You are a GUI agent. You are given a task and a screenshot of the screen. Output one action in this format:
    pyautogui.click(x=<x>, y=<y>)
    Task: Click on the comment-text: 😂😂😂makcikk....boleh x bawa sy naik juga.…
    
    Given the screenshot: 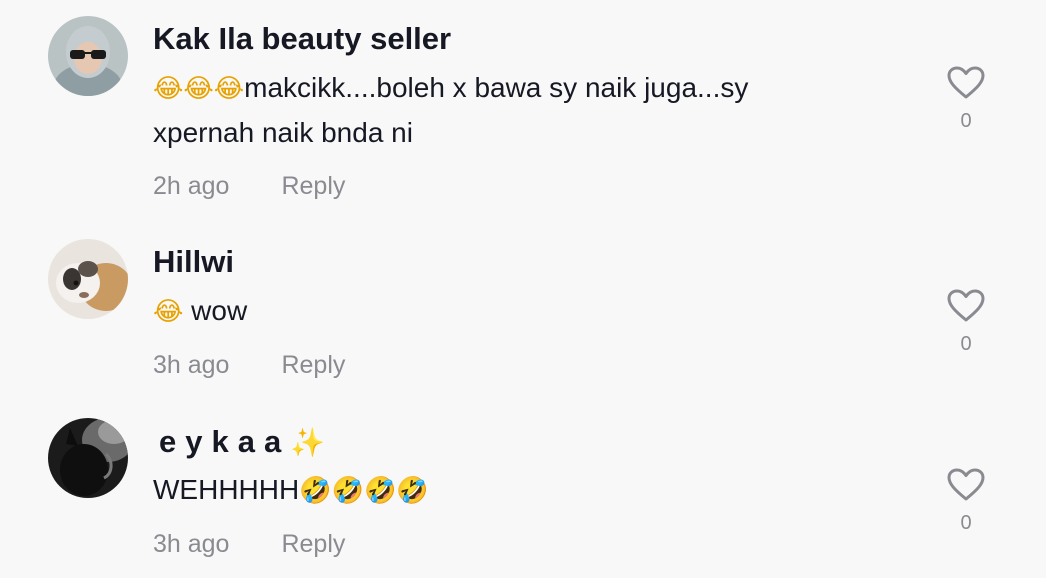 What is the action you would take?
    pyautogui.click(x=503, y=110)
    